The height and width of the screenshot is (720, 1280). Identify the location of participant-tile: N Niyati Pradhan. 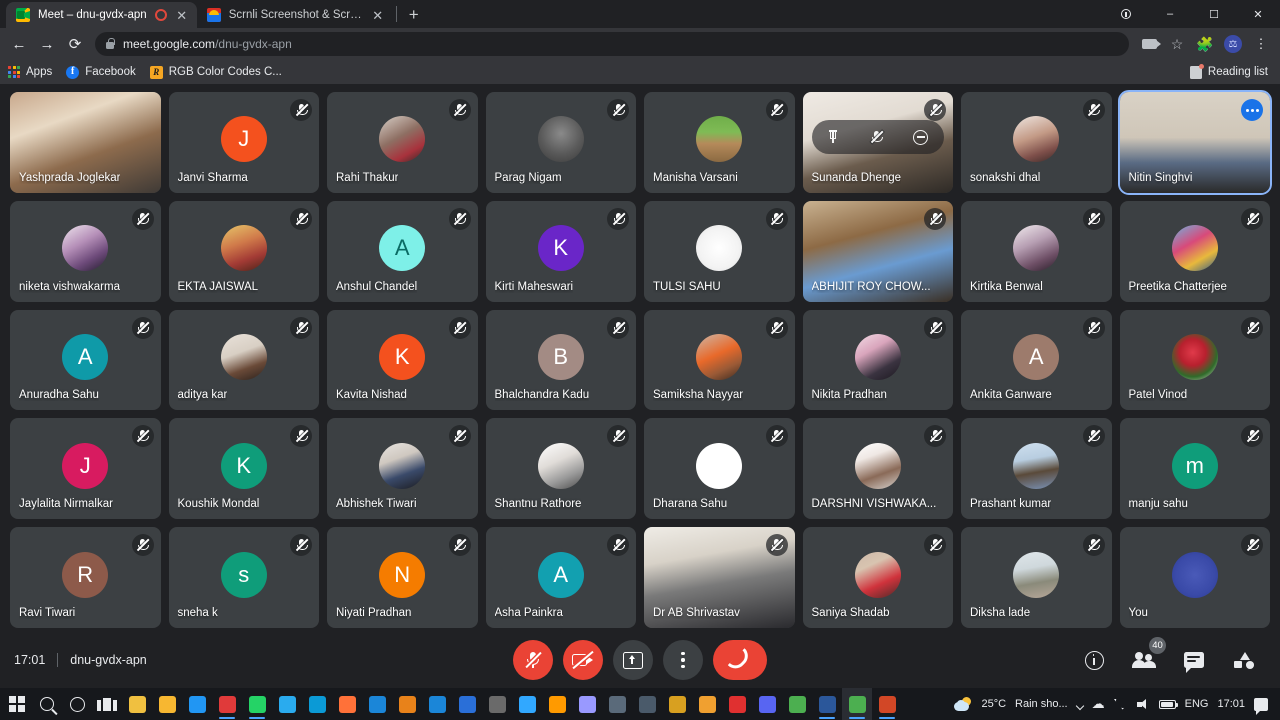
(402, 577).